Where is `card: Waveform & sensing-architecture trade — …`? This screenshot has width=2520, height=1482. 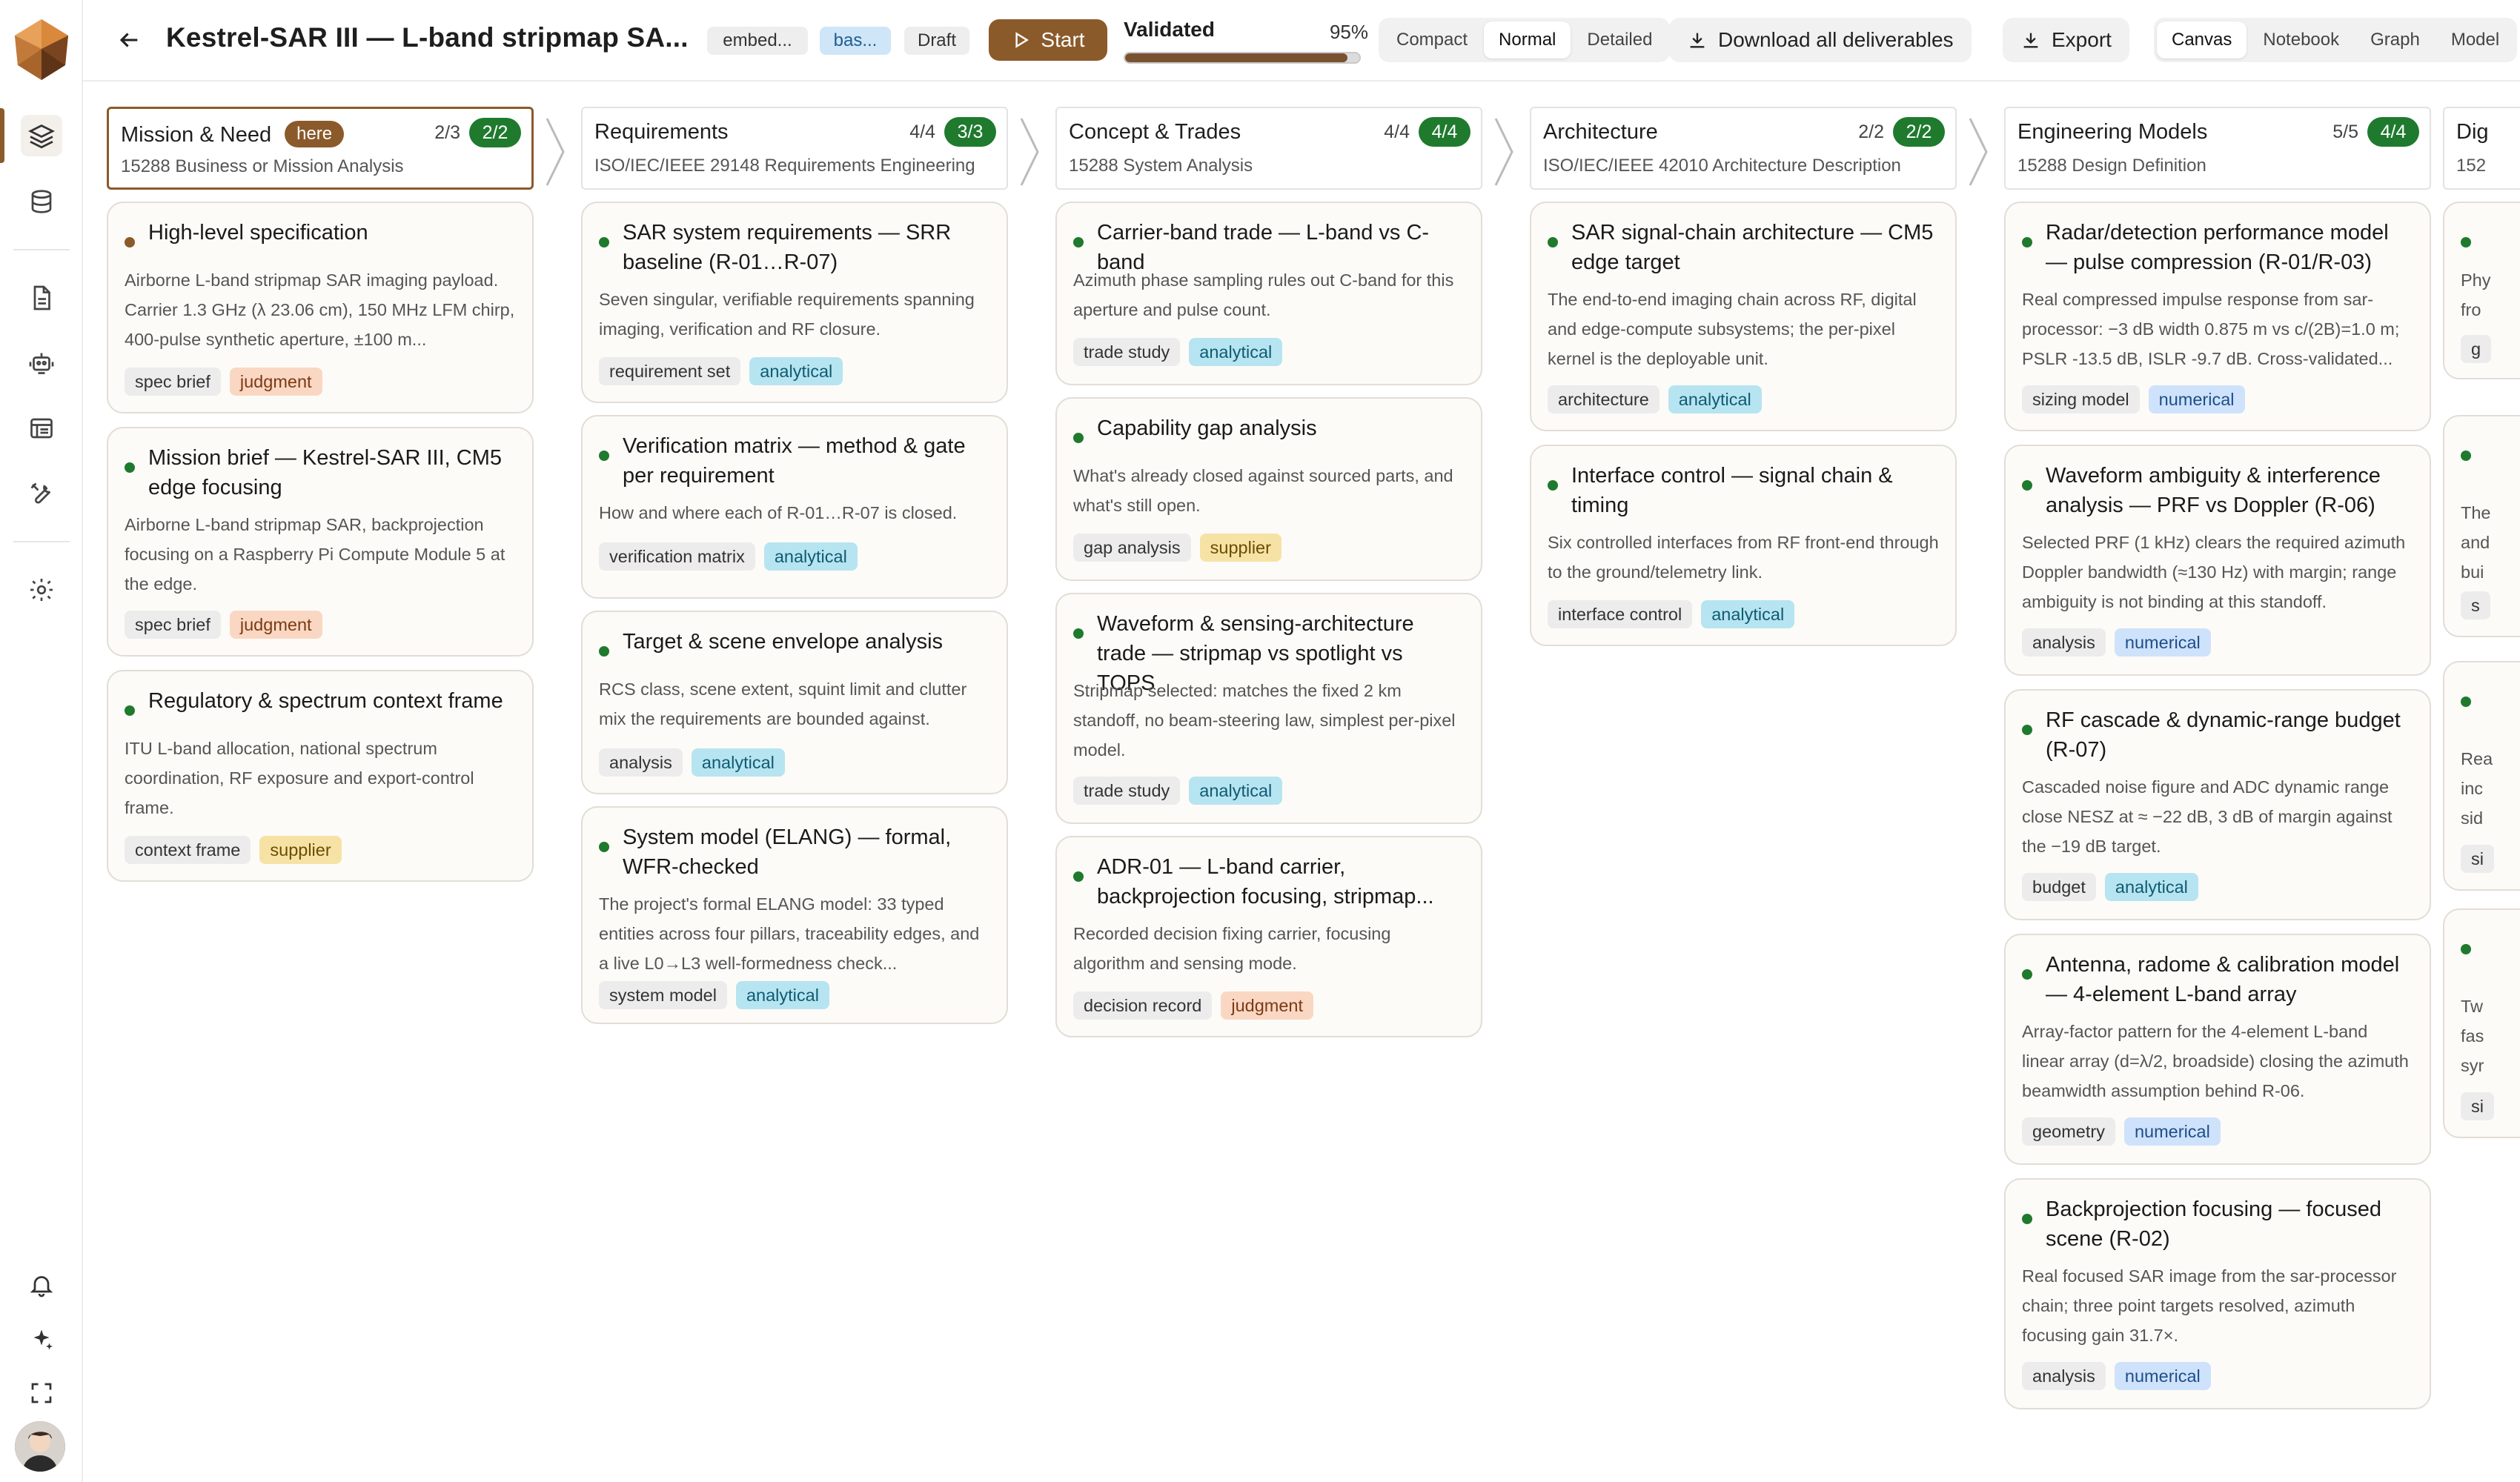
card: Waveform & sensing-architecture trade — … is located at coordinates (1268, 708).